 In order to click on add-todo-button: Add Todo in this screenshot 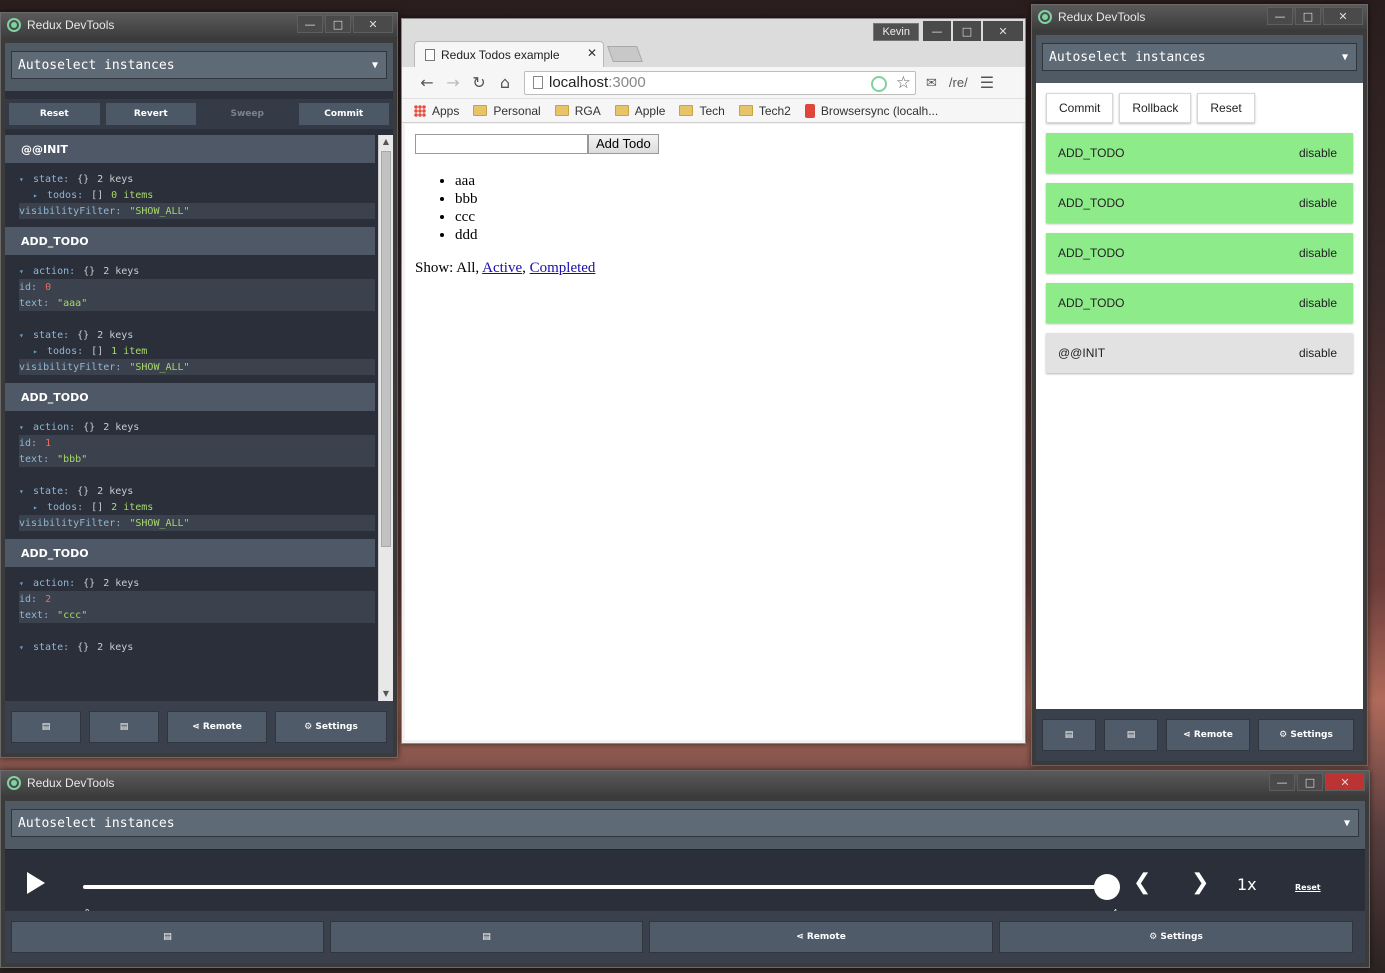, I will do `click(623, 144)`.